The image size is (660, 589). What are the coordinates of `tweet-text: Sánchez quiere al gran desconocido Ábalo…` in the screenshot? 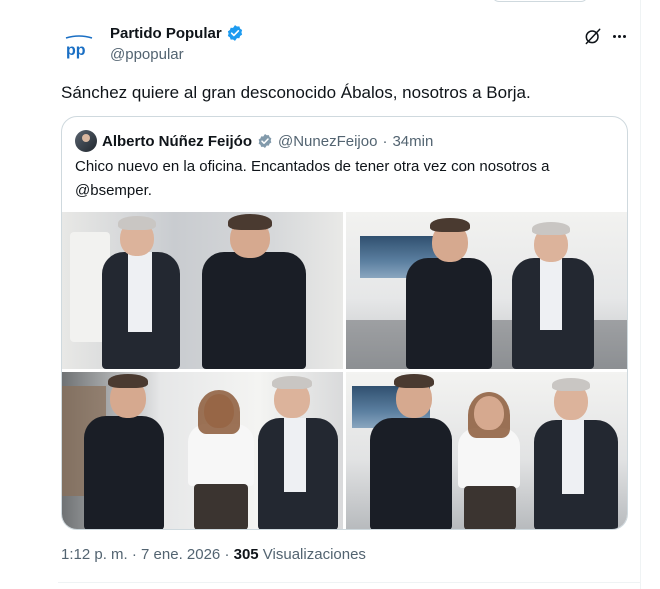 It's located at (296, 92).